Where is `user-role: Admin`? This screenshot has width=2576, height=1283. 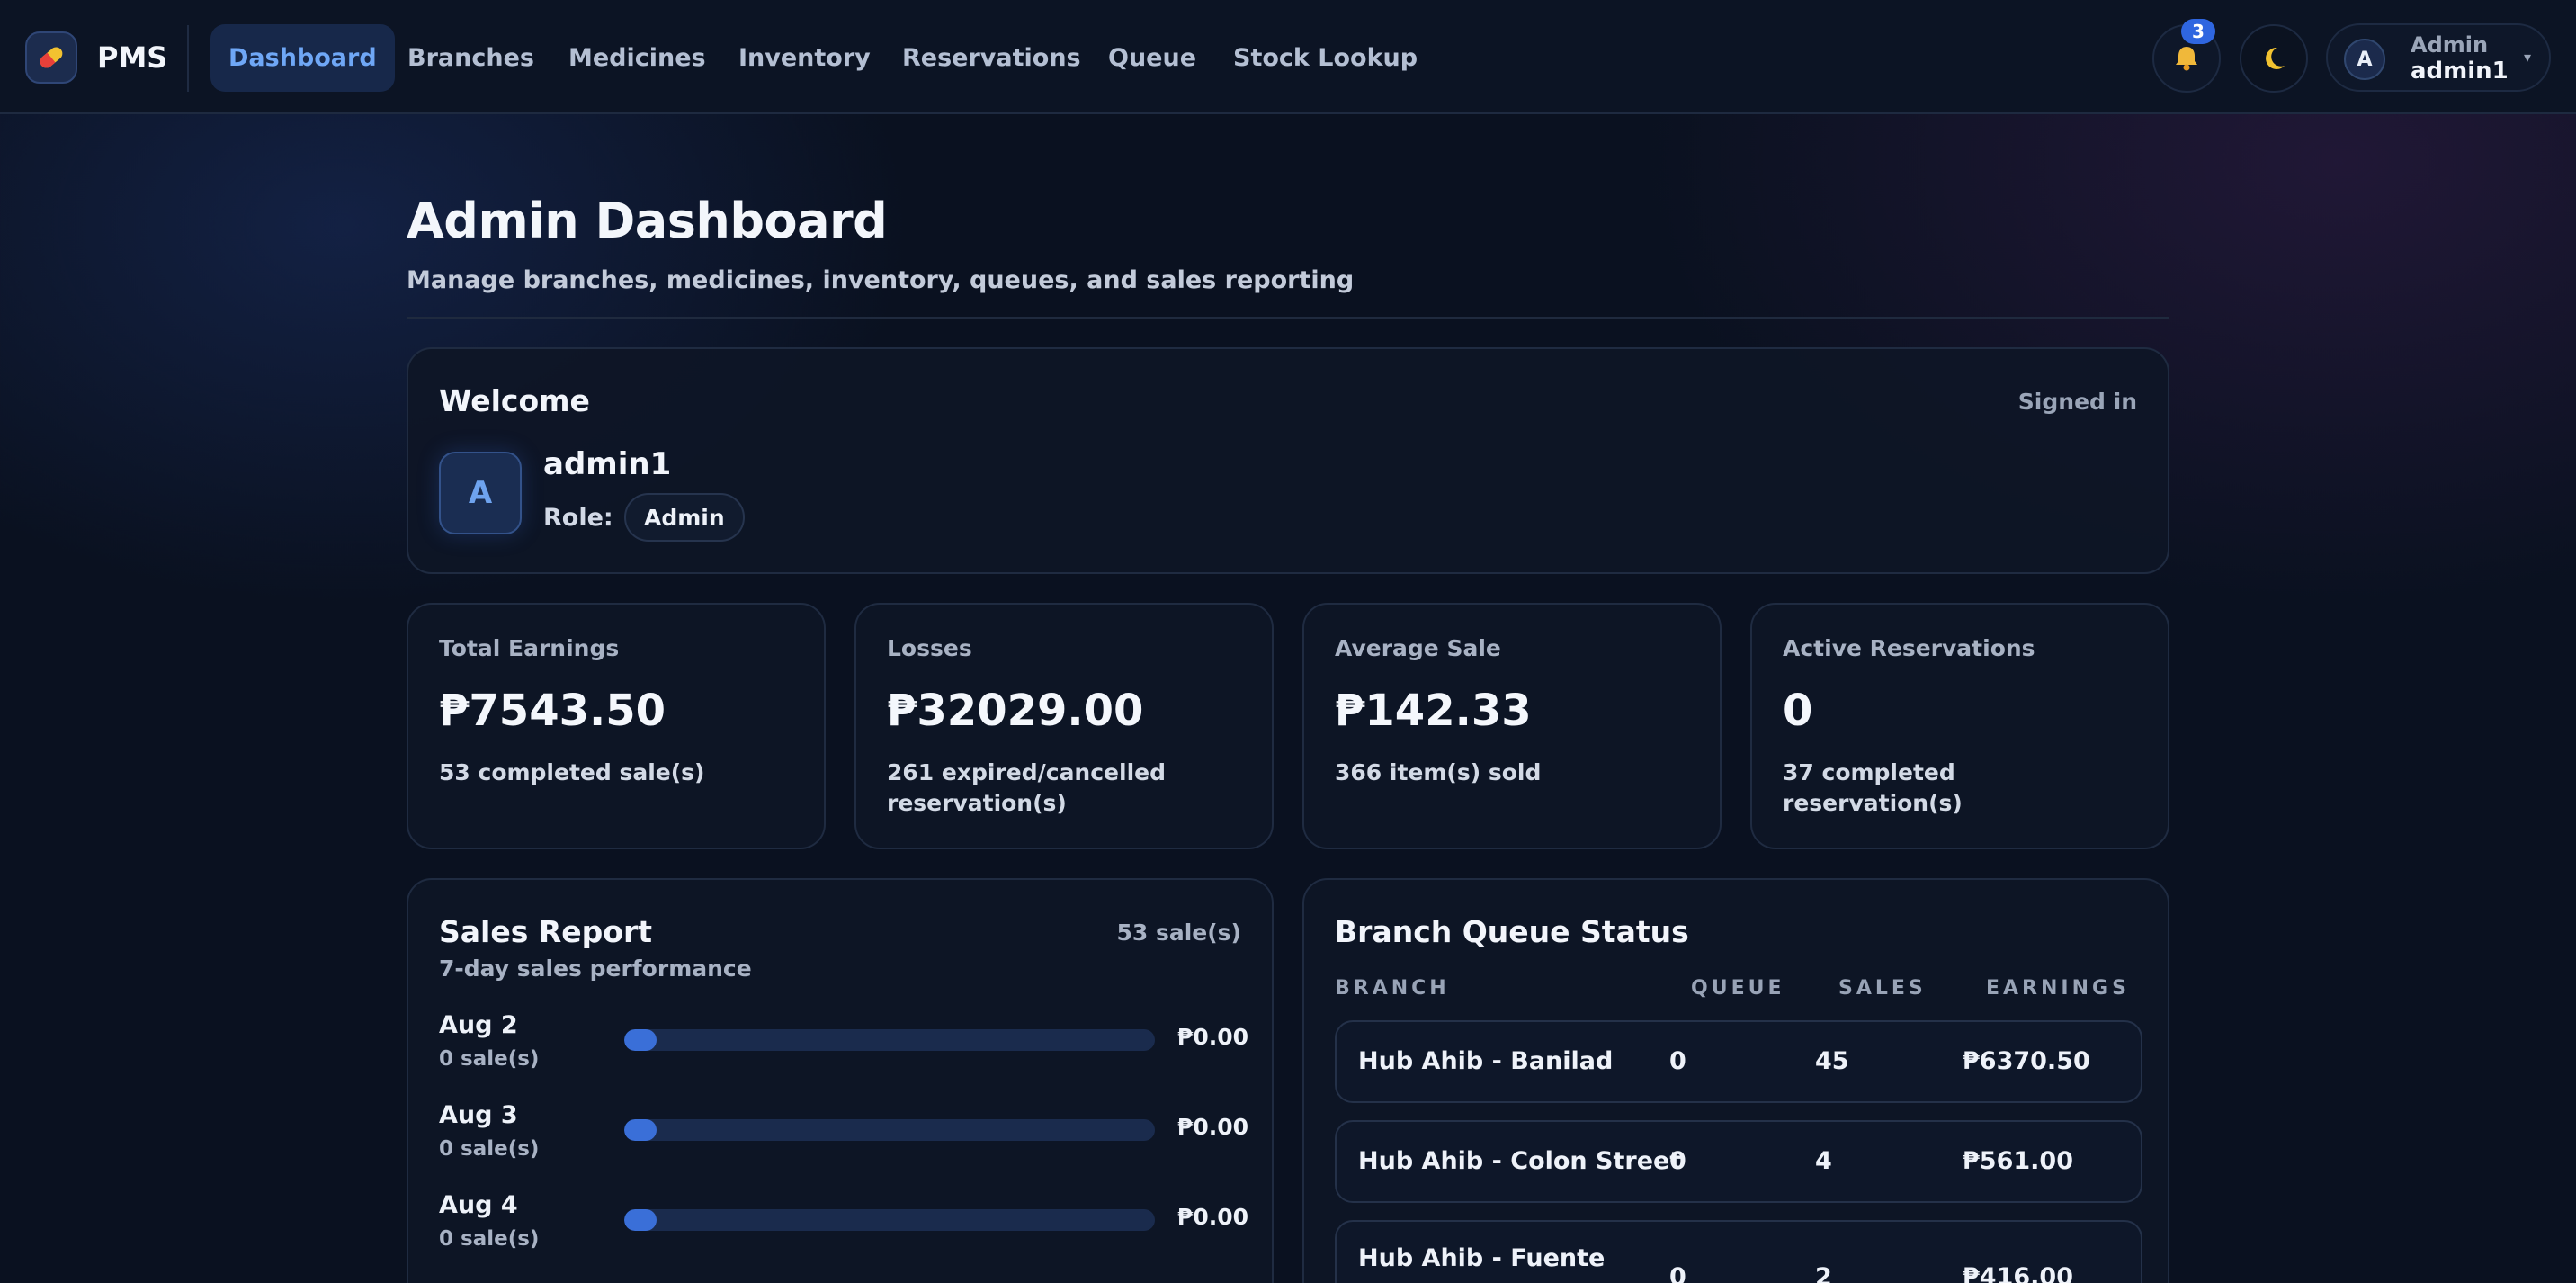 user-role: Admin is located at coordinates (2450, 45).